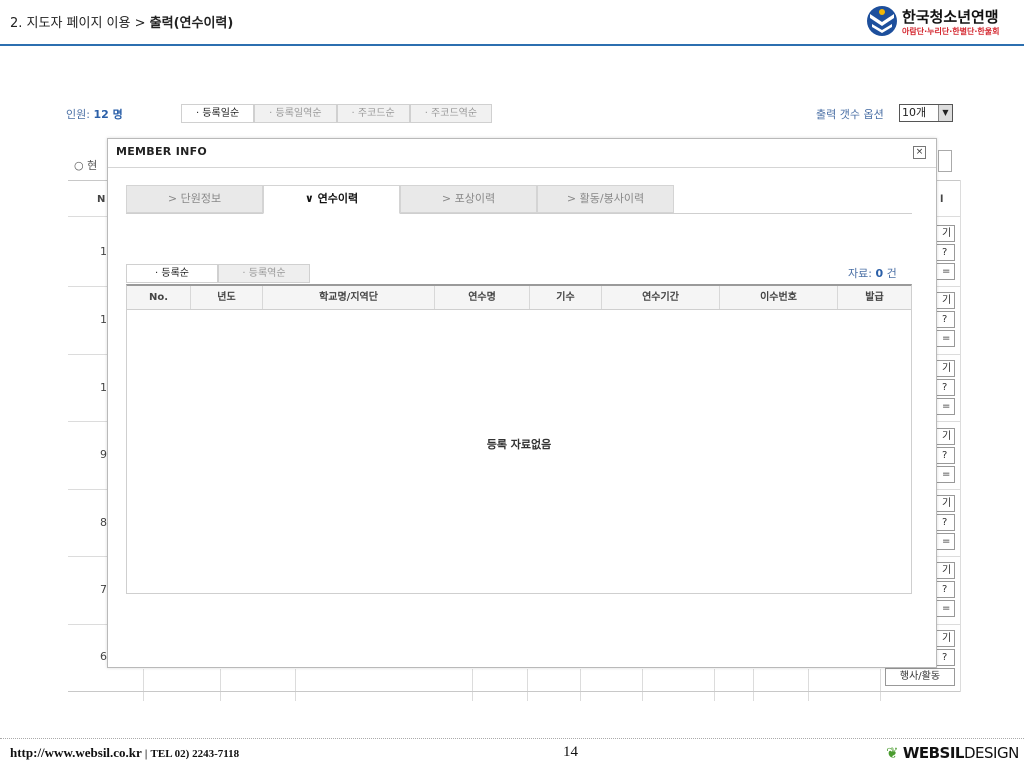  I want to click on brand-light: DESIGN, so click(991, 753).